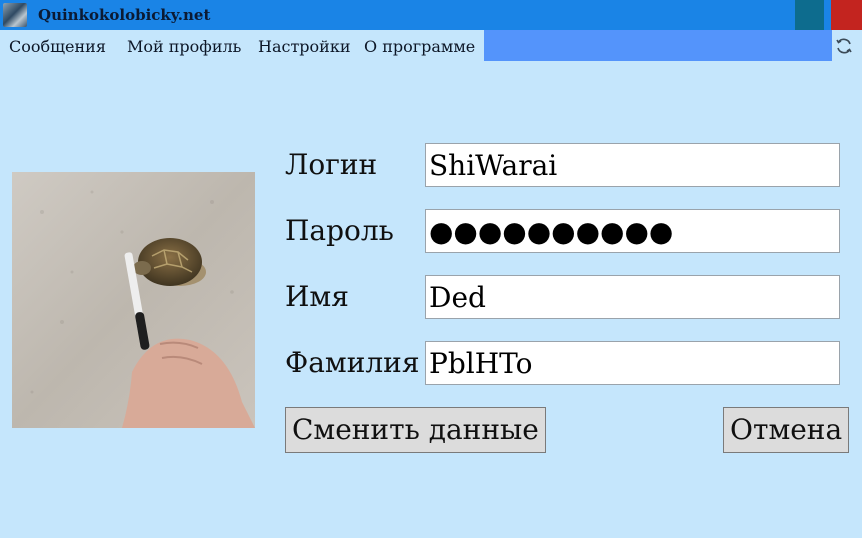 Image resolution: width=862 pixels, height=538 pixels. What do you see at coordinates (15, 15) in the screenshot?
I see `app-icon` at bounding box center [15, 15].